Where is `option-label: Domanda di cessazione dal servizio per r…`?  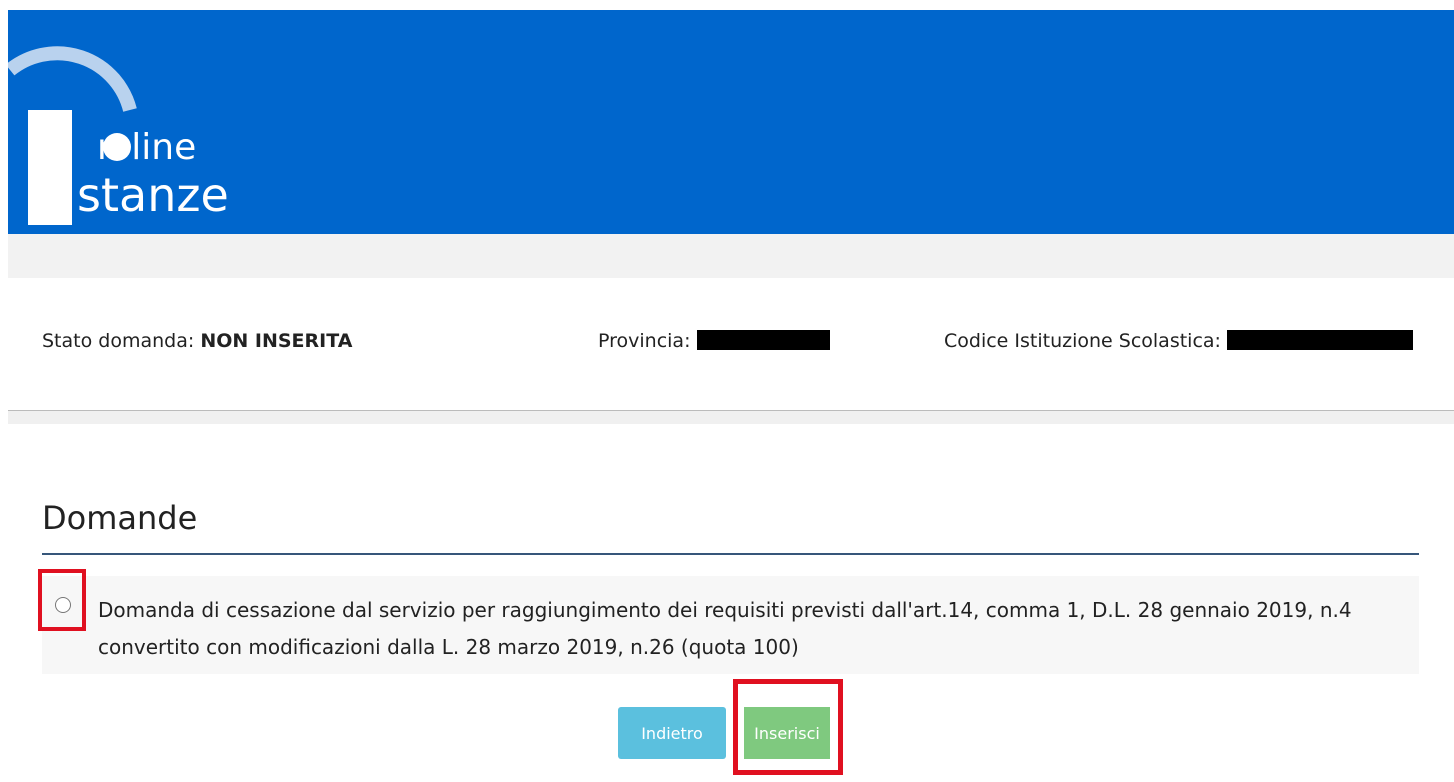 option-label: Domanda di cessazione dal servizio per r… is located at coordinates (725, 628).